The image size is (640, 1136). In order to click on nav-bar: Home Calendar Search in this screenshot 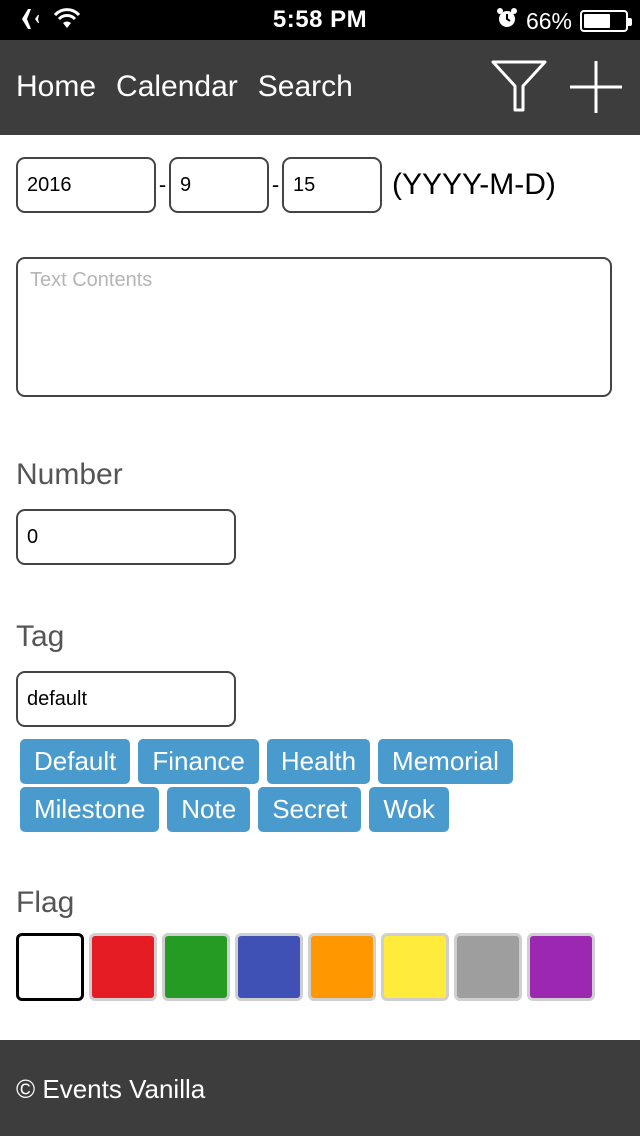, I will do `click(320, 87)`.